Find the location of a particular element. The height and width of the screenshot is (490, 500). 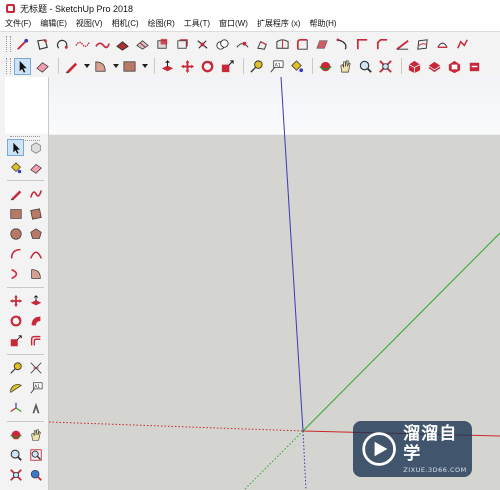

extension-warehouse-button is located at coordinates (434, 66).